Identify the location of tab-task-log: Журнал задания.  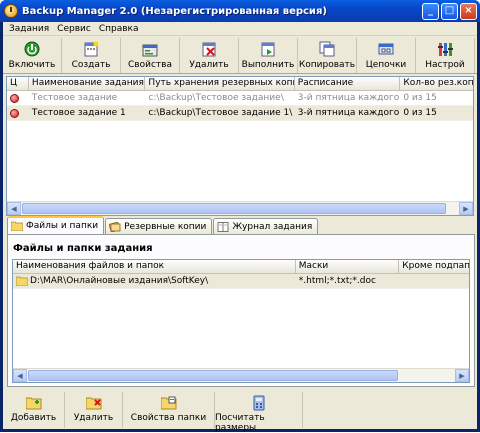
(266, 226).